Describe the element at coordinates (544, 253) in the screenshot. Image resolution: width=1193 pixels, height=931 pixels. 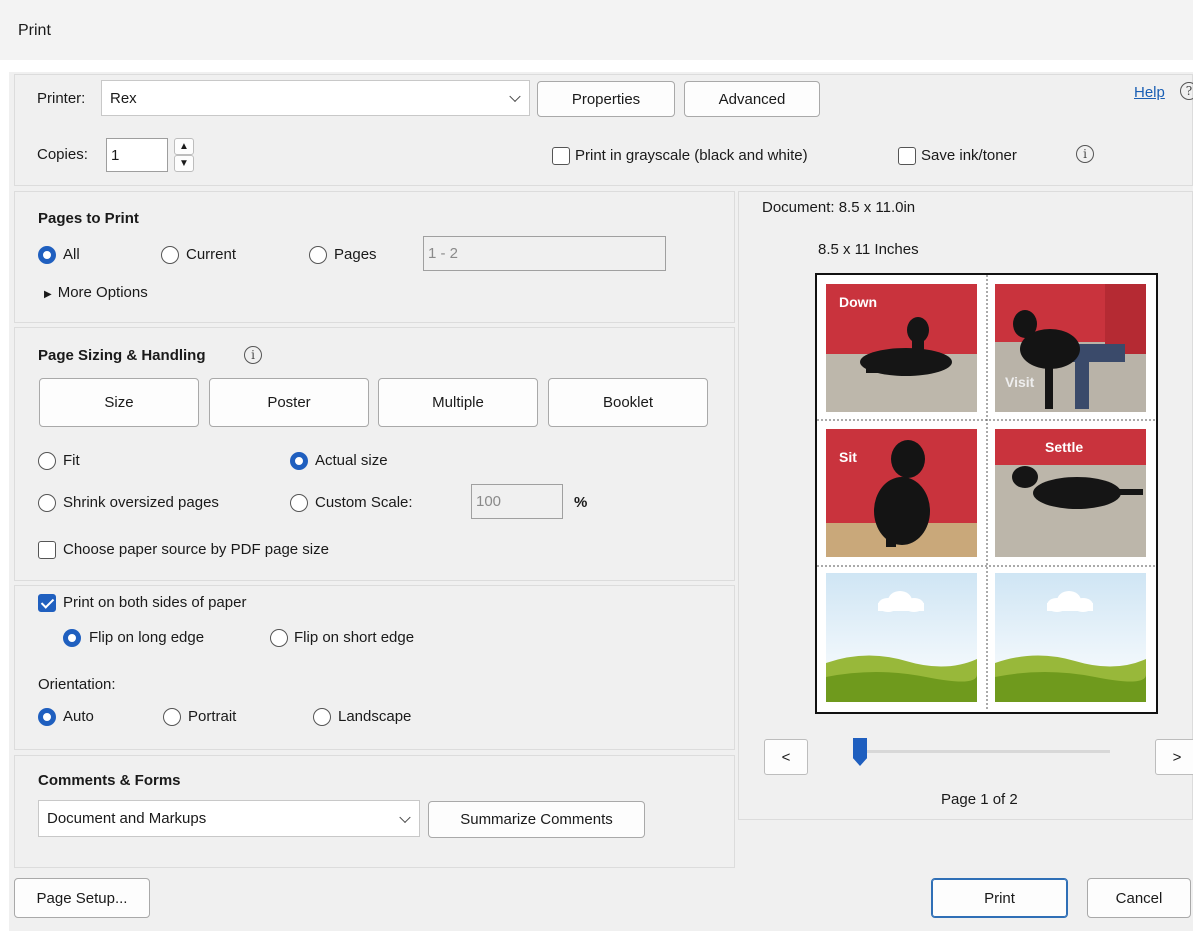
I see `pages-range-input: 1 - 2` at that location.